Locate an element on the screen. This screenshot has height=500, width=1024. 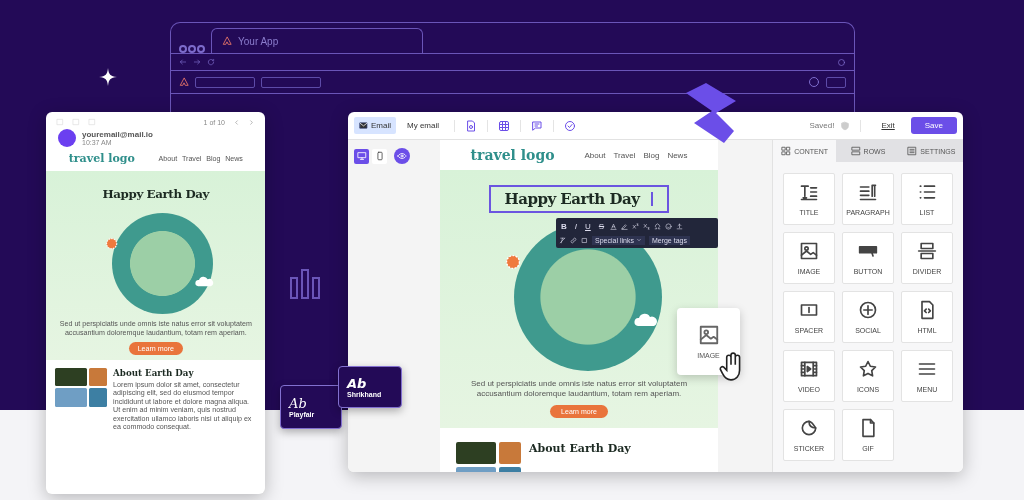
clear-format-icon is located at coordinates (562, 240).